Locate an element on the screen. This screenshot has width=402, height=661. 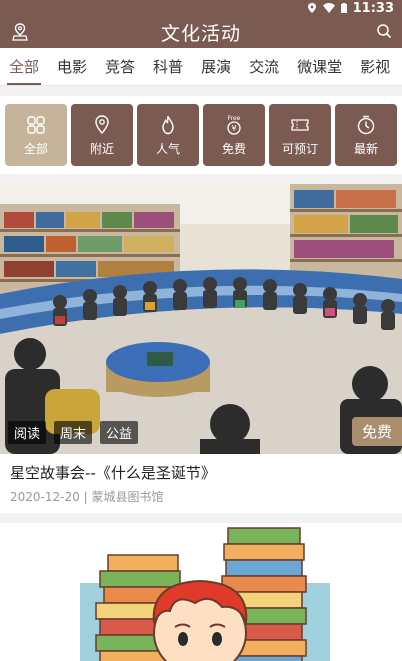
battery-icon is located at coordinates (343, 8).